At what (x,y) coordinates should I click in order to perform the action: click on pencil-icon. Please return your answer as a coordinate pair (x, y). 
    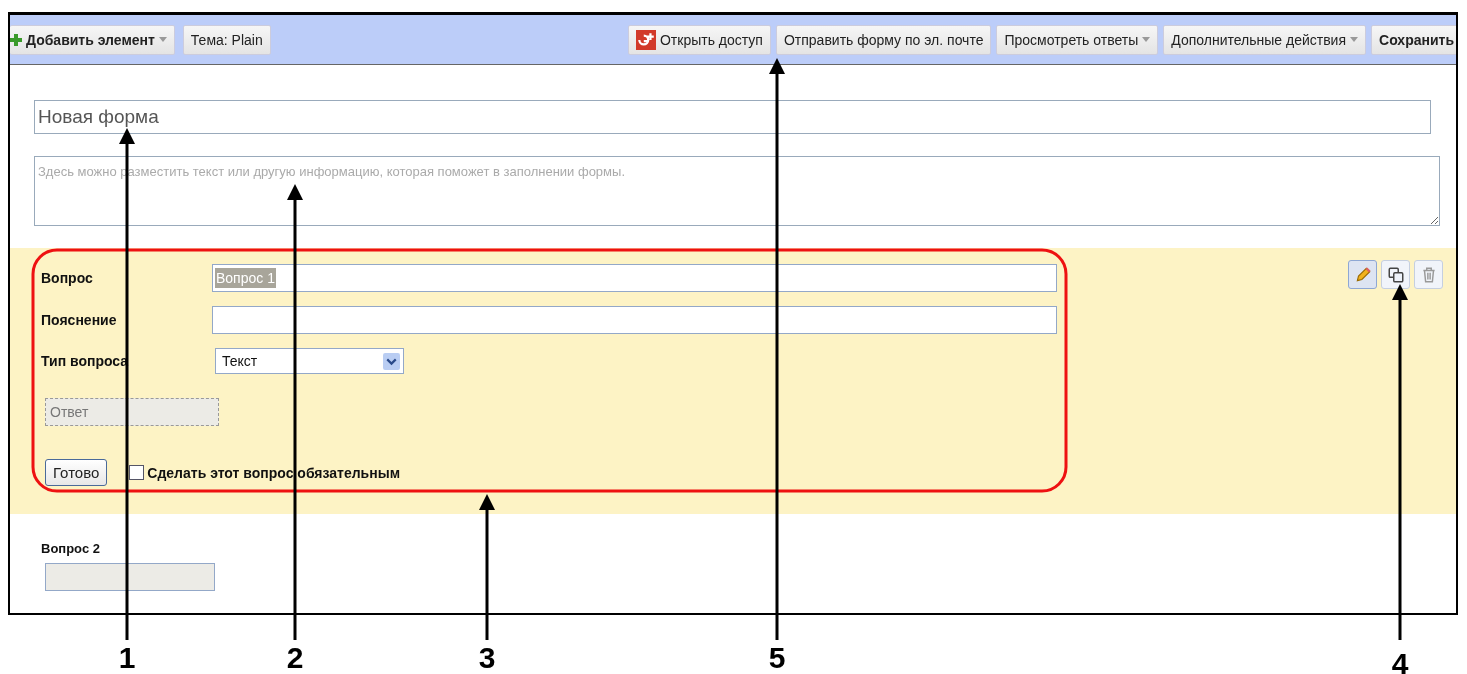
    Looking at the image, I should click on (1362, 274).